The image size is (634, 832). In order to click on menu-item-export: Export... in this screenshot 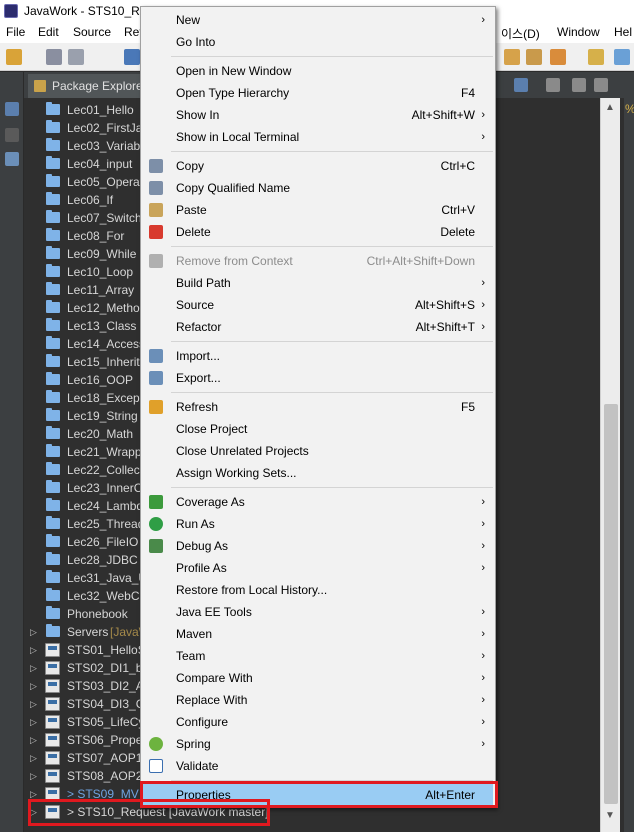, I will do `click(318, 378)`.